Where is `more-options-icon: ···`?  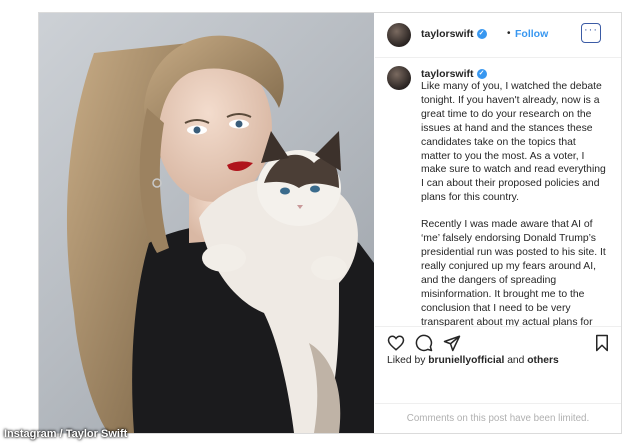
more-options-icon: ··· is located at coordinates (591, 33).